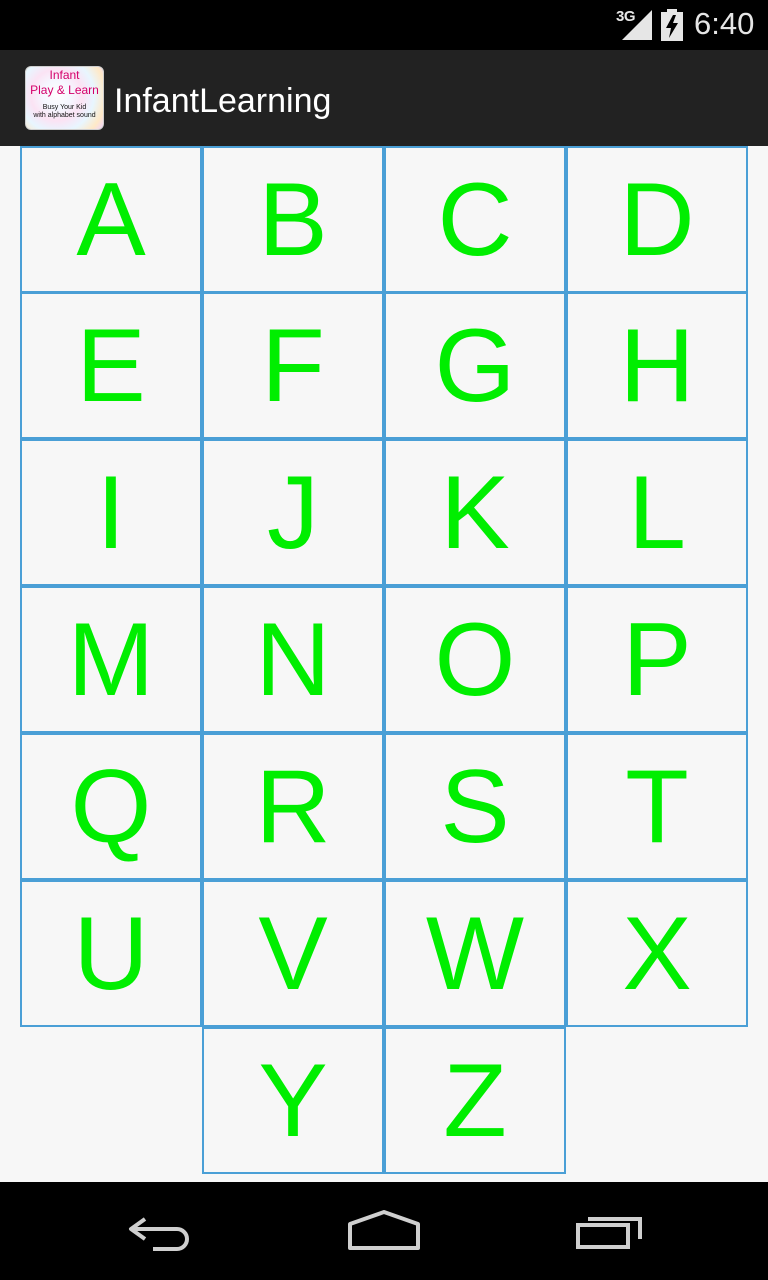  I want to click on letter-tile-j: J, so click(293, 512).